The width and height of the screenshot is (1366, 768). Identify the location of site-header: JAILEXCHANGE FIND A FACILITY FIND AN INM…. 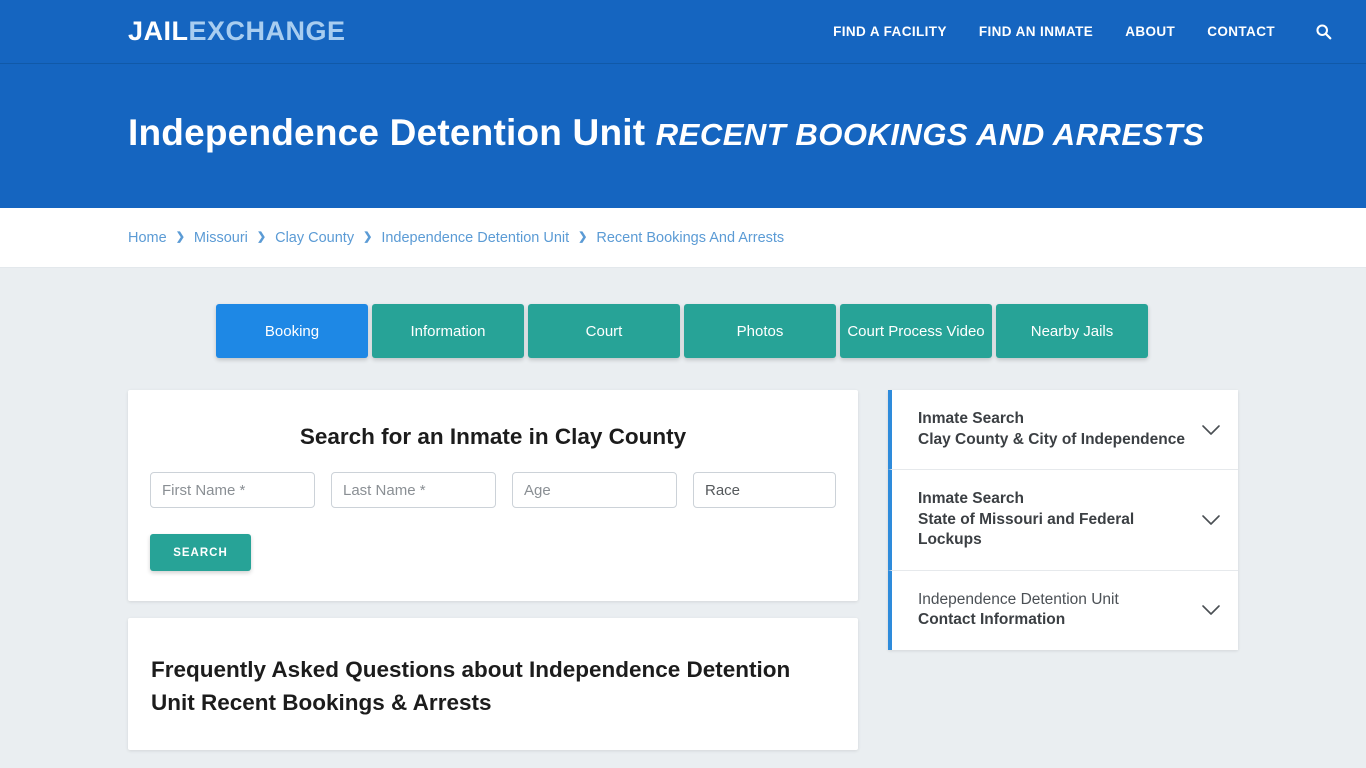
(683, 32).